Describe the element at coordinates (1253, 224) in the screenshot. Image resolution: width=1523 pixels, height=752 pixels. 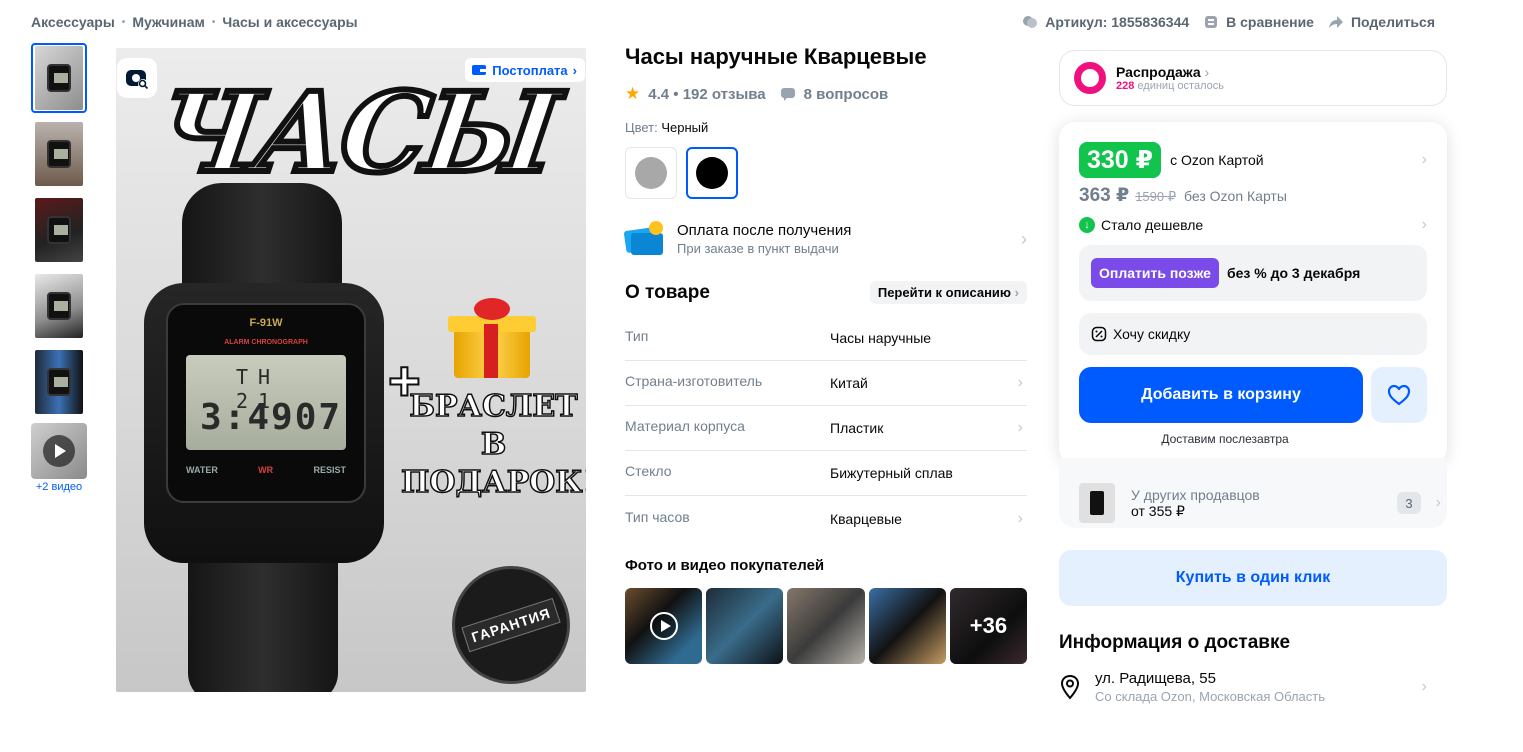
I see `price-drop-row: ↓ Стало дешевле ›` at that location.